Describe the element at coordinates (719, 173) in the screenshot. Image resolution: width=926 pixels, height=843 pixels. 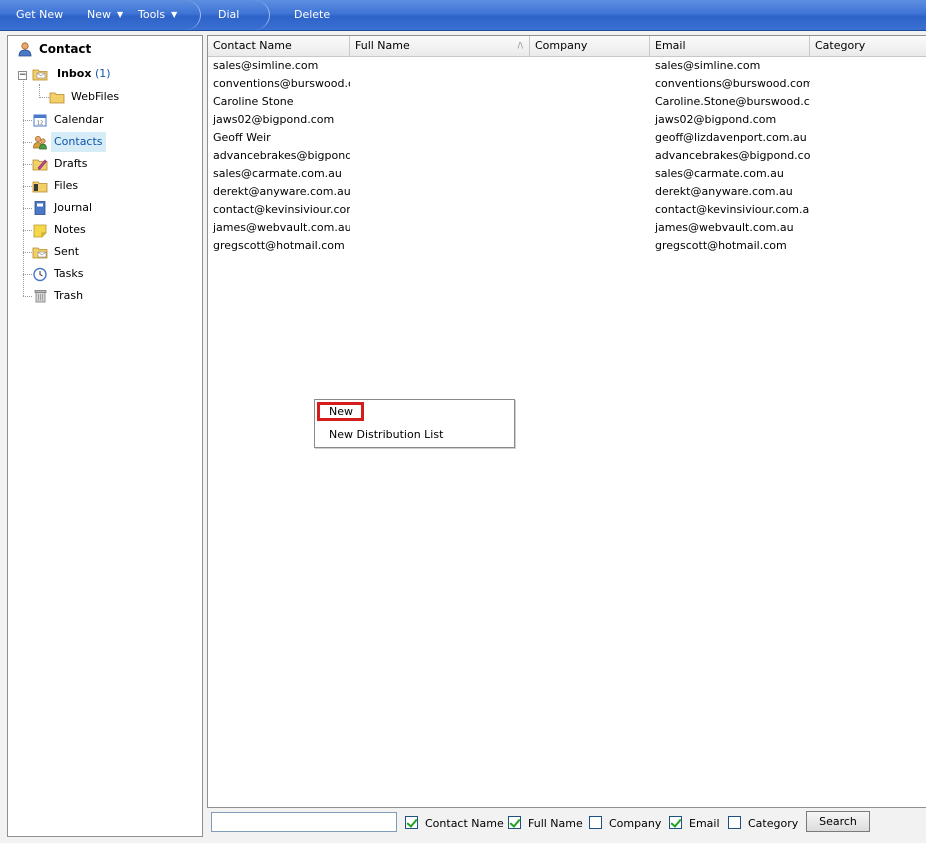
I see `cell-email: sales@carmate.com.au` at that location.